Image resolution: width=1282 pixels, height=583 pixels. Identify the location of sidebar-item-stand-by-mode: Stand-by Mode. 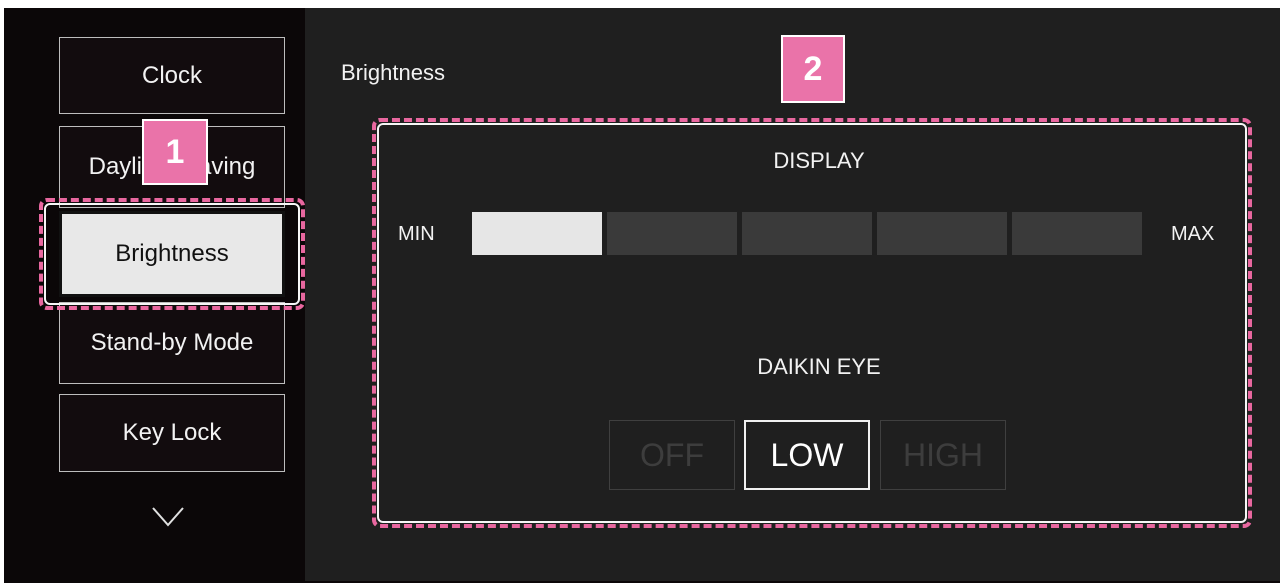
(172, 343).